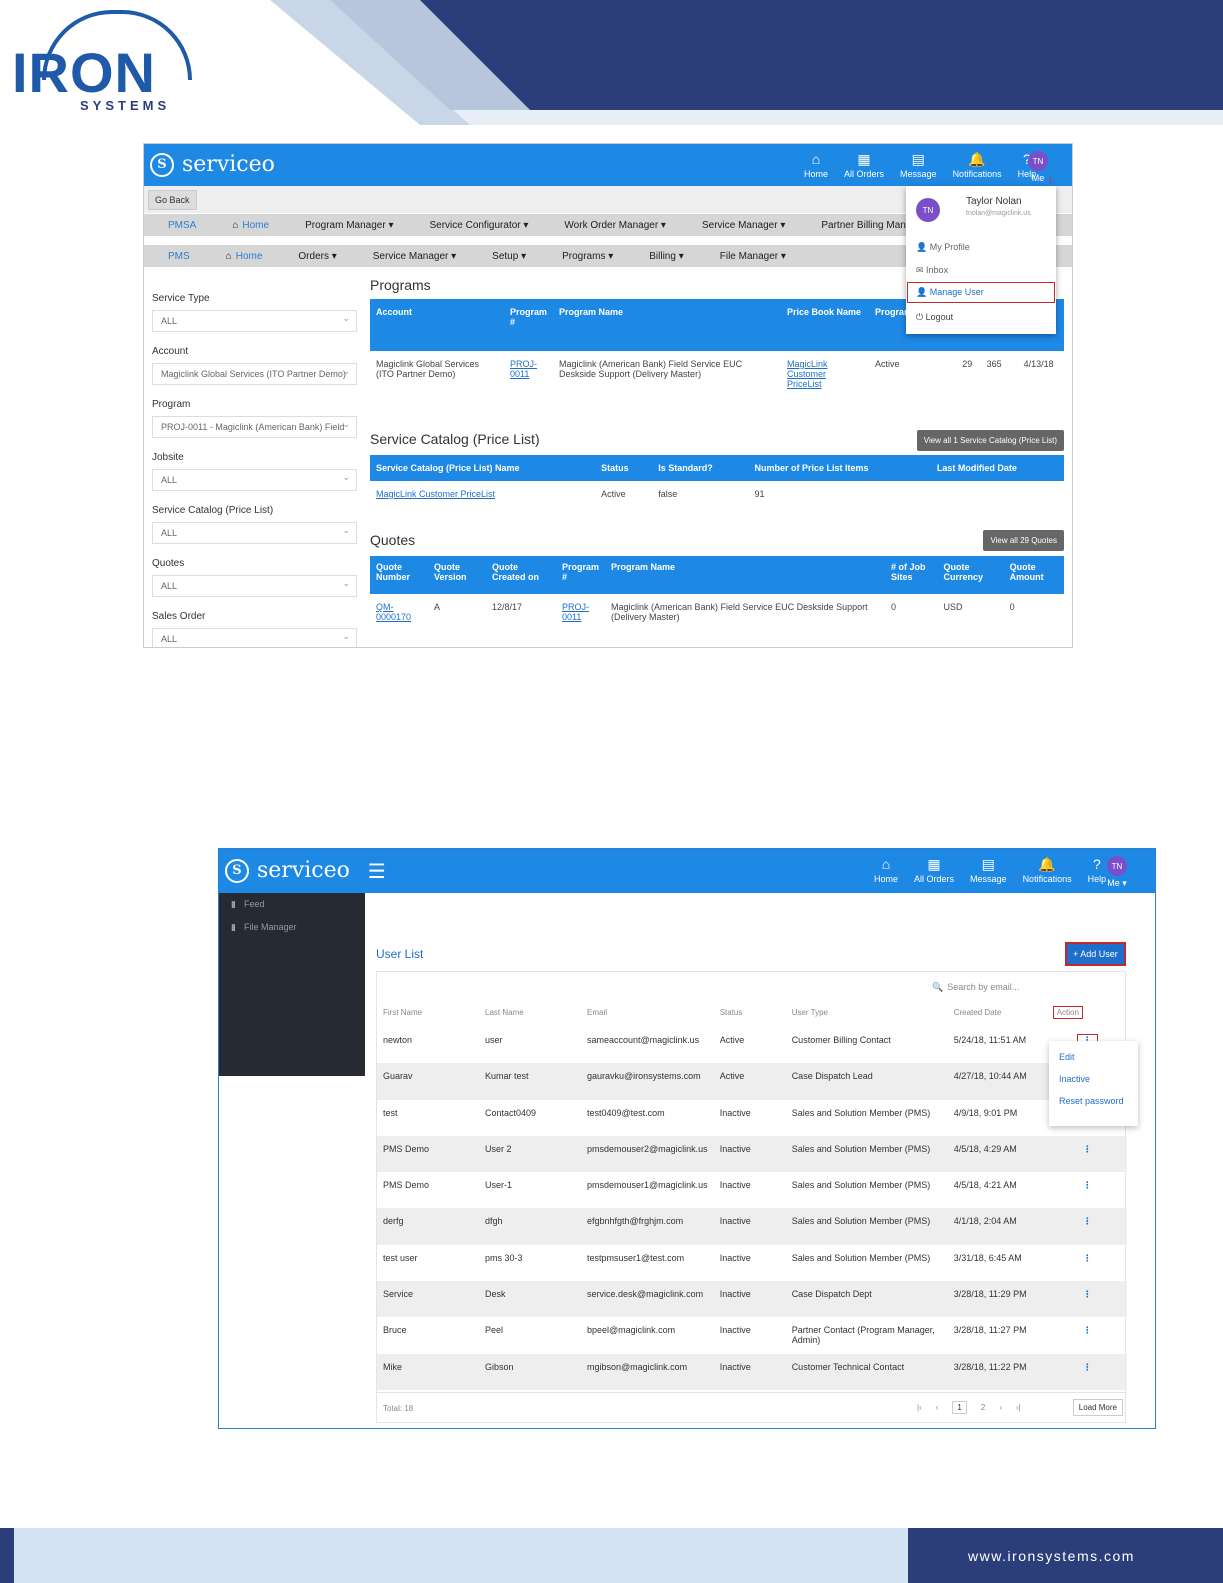  I want to click on logout-item: ⏻ Logout, so click(934, 317).